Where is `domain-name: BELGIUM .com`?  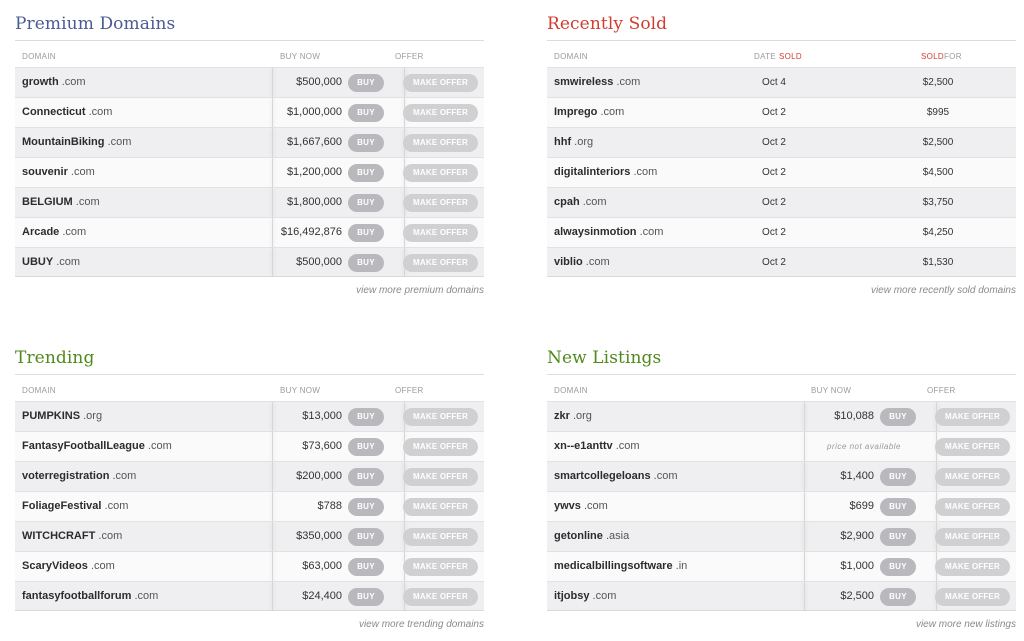 domain-name: BELGIUM .com is located at coordinates (61, 202).